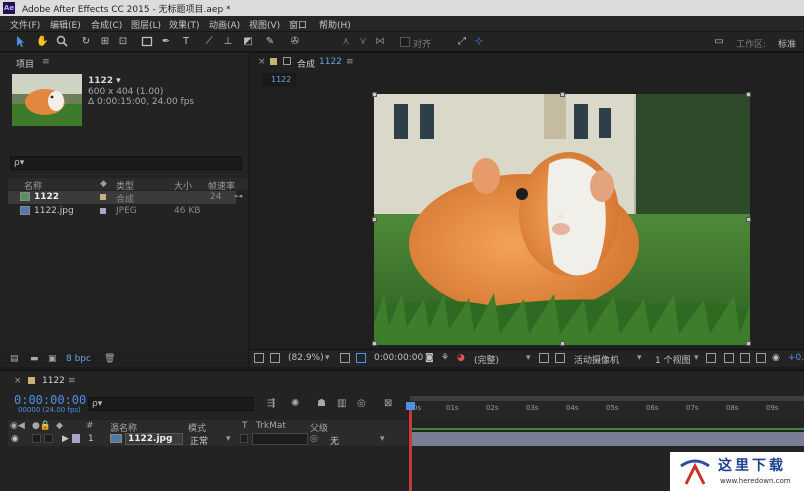  Describe the element at coordinates (461, 358) in the screenshot. I see `color-channels-icon: ◕` at that location.